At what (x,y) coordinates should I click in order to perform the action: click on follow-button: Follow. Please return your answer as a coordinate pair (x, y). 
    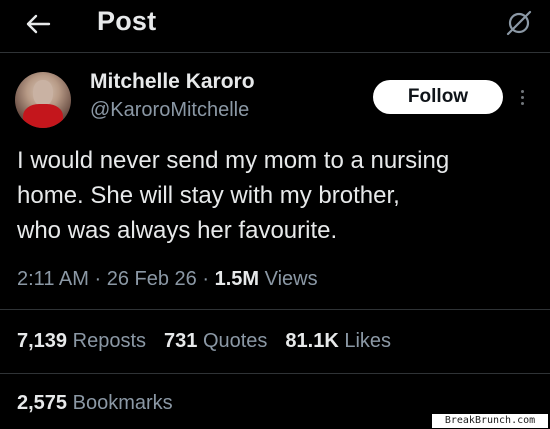
    Looking at the image, I should click on (438, 97).